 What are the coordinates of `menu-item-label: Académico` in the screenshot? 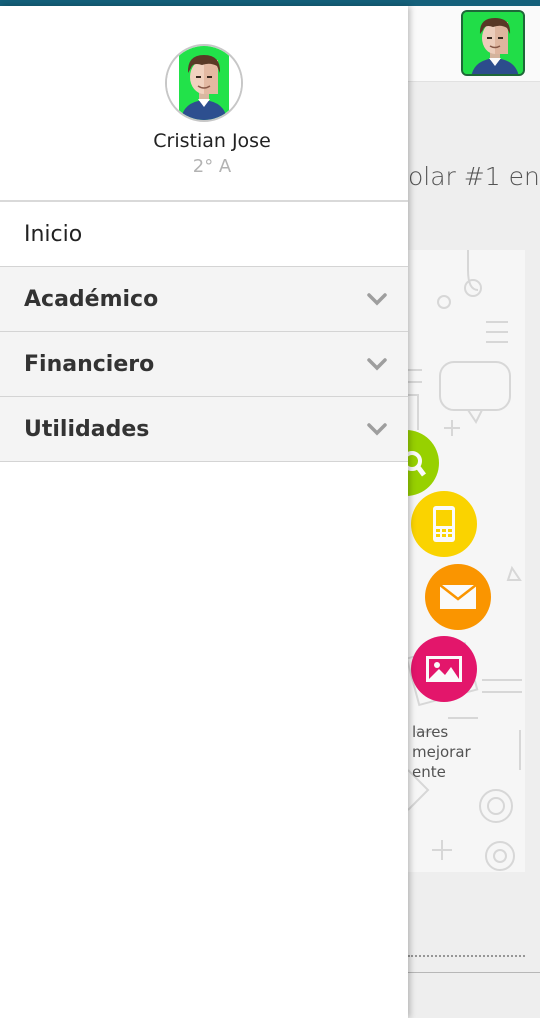 It's located at (91, 299).